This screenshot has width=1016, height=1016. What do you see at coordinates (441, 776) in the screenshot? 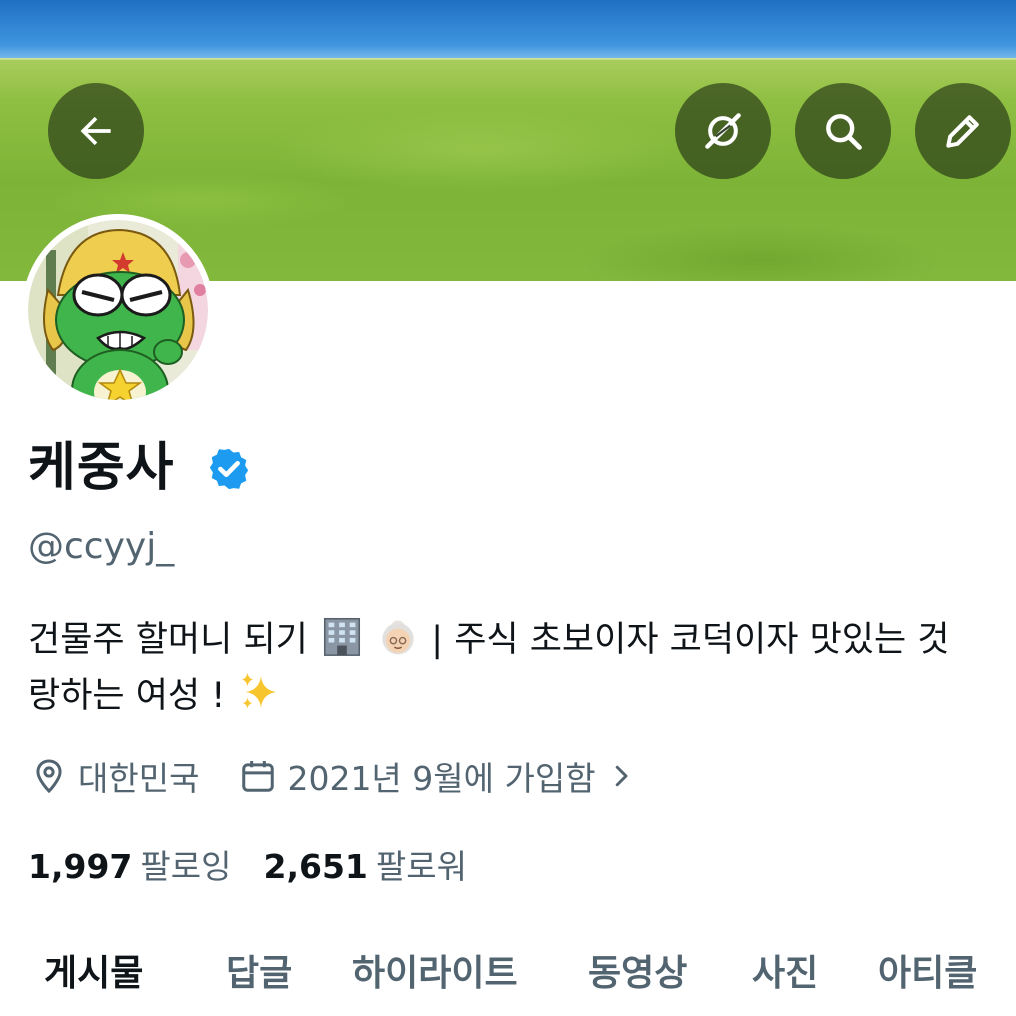
I see `joined-date: 2021년 9월에 가입함` at bounding box center [441, 776].